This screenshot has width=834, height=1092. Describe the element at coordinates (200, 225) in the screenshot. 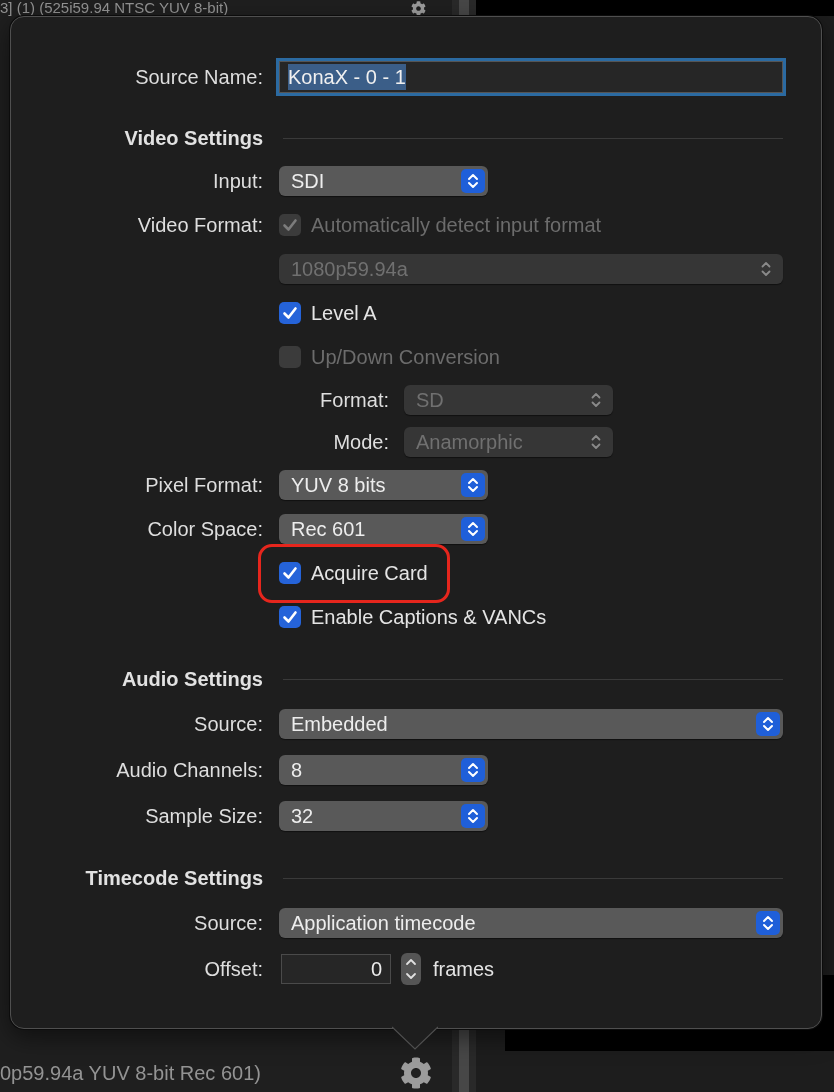

I see `field-label: Video Format:` at that location.